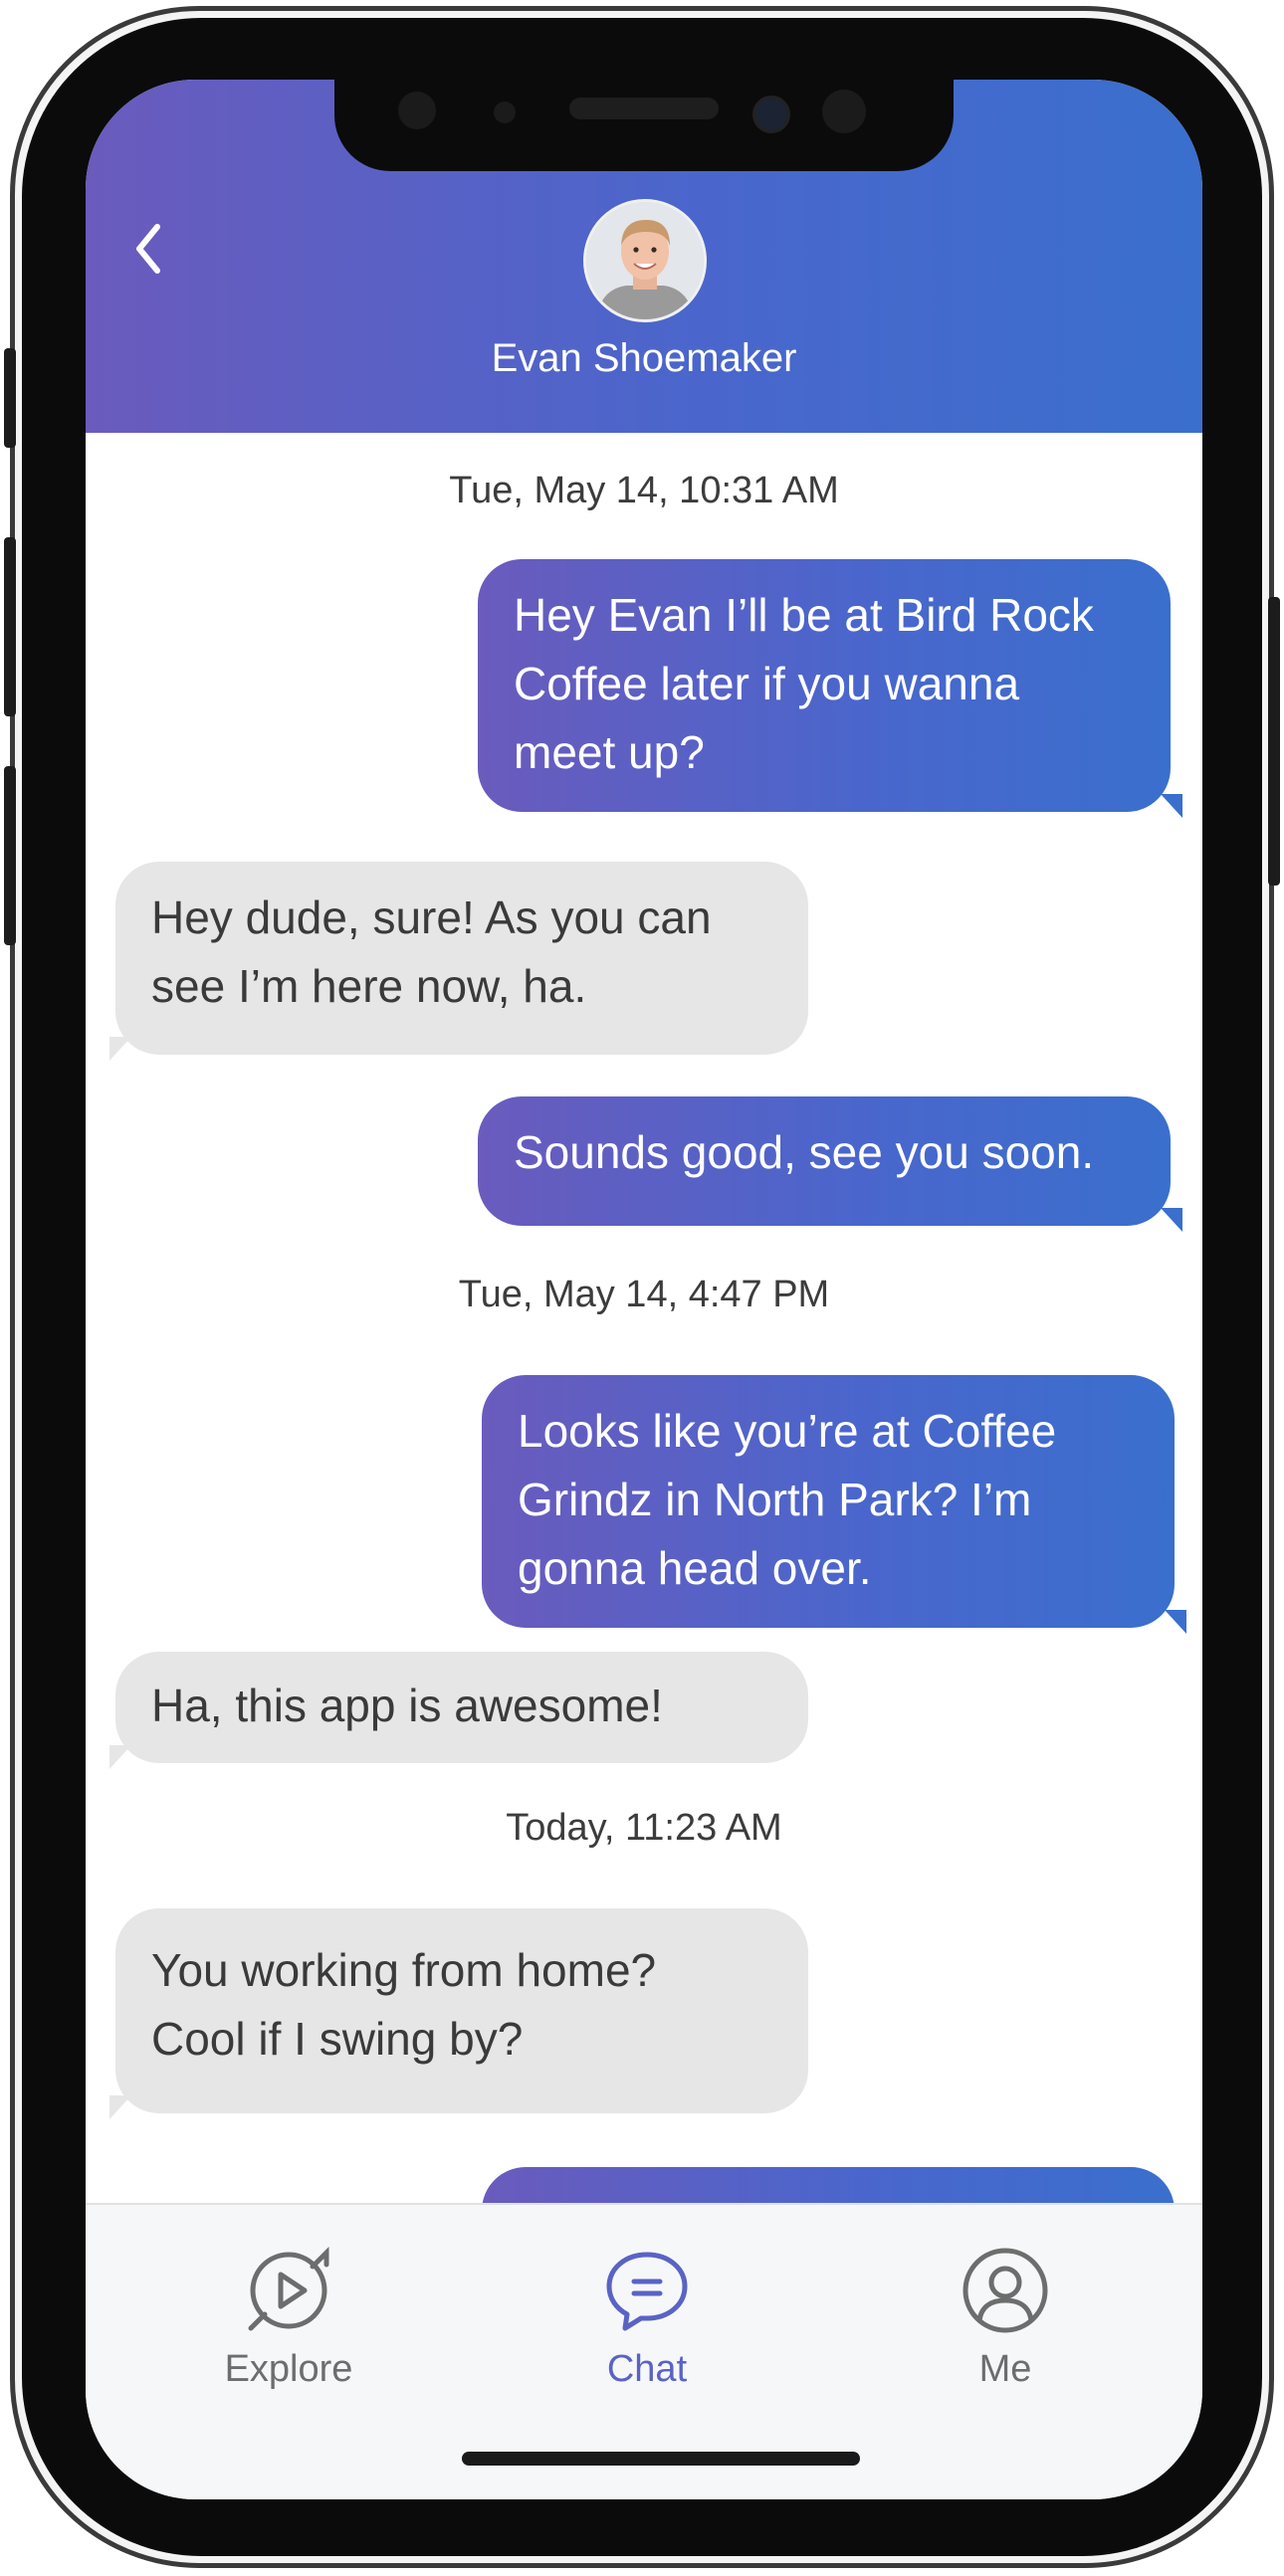  Describe the element at coordinates (609, 752) in the screenshot. I see `message-line: meet up?` at that location.